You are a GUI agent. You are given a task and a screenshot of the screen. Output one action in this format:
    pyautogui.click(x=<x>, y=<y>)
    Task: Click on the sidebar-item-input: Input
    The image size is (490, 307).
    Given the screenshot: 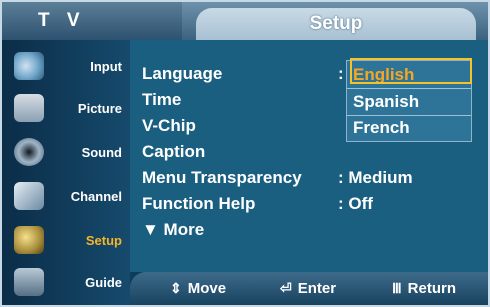 What is the action you would take?
    pyautogui.click(x=66, y=66)
    